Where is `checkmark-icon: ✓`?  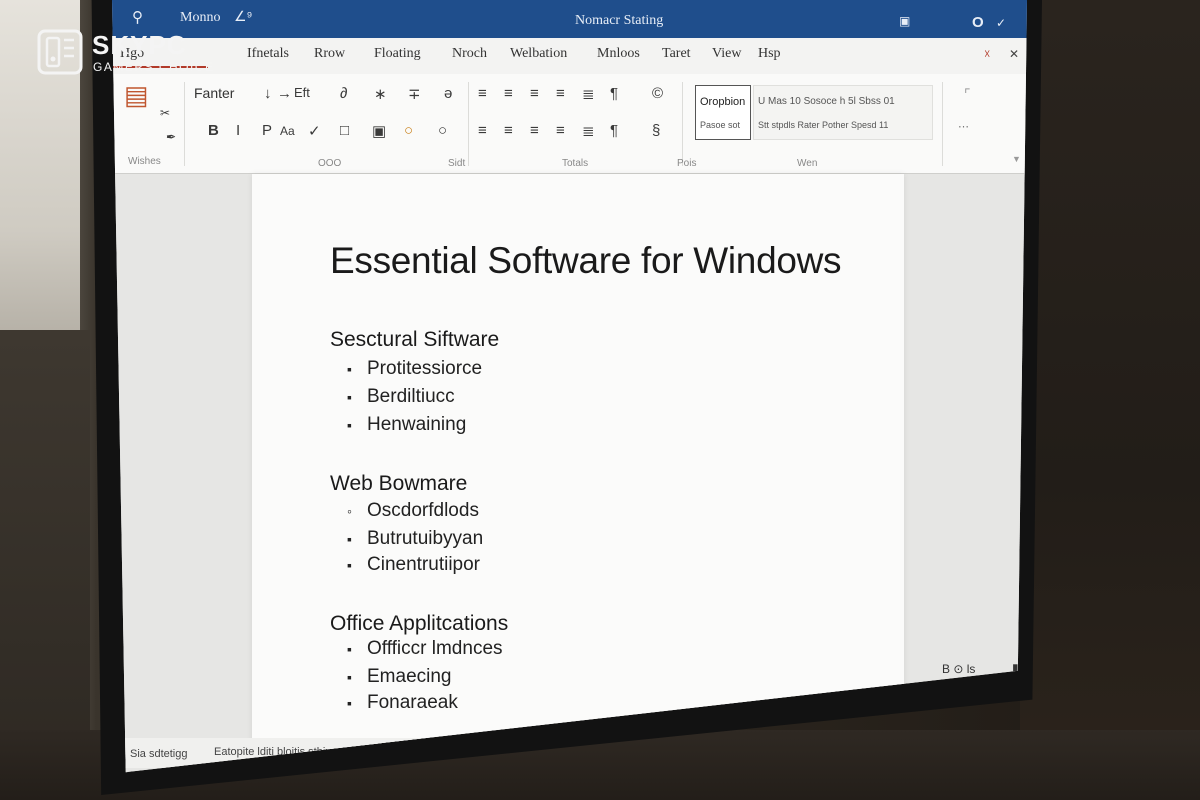
checkmark-icon: ✓ is located at coordinates (314, 131).